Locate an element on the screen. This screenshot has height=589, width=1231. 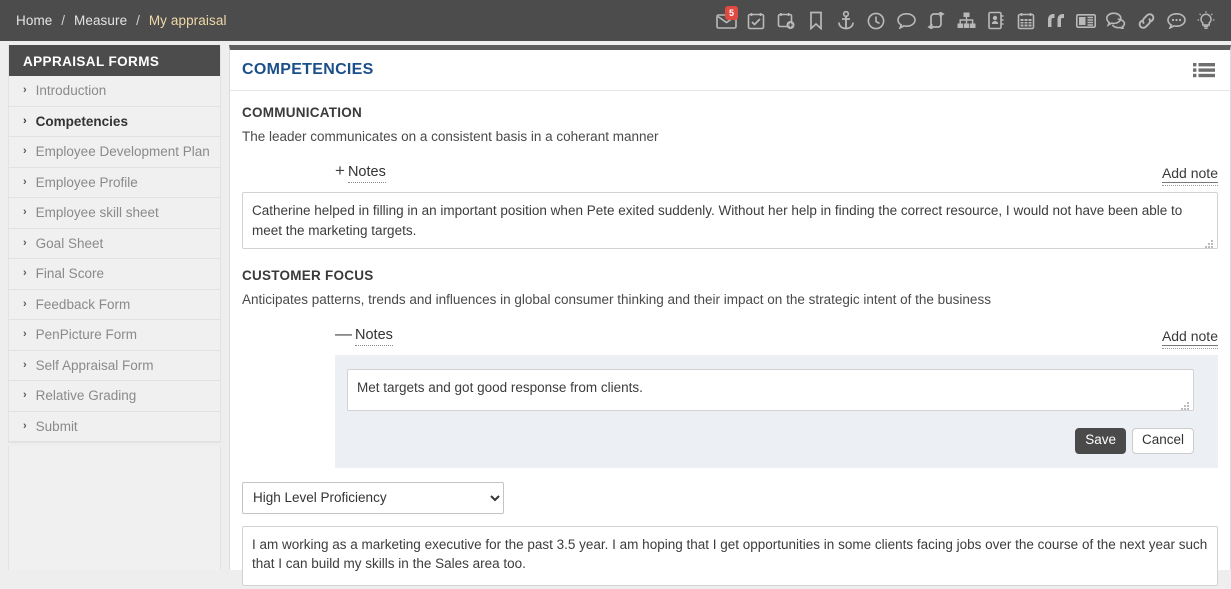
cancel-button: Cancel is located at coordinates (1162, 441).